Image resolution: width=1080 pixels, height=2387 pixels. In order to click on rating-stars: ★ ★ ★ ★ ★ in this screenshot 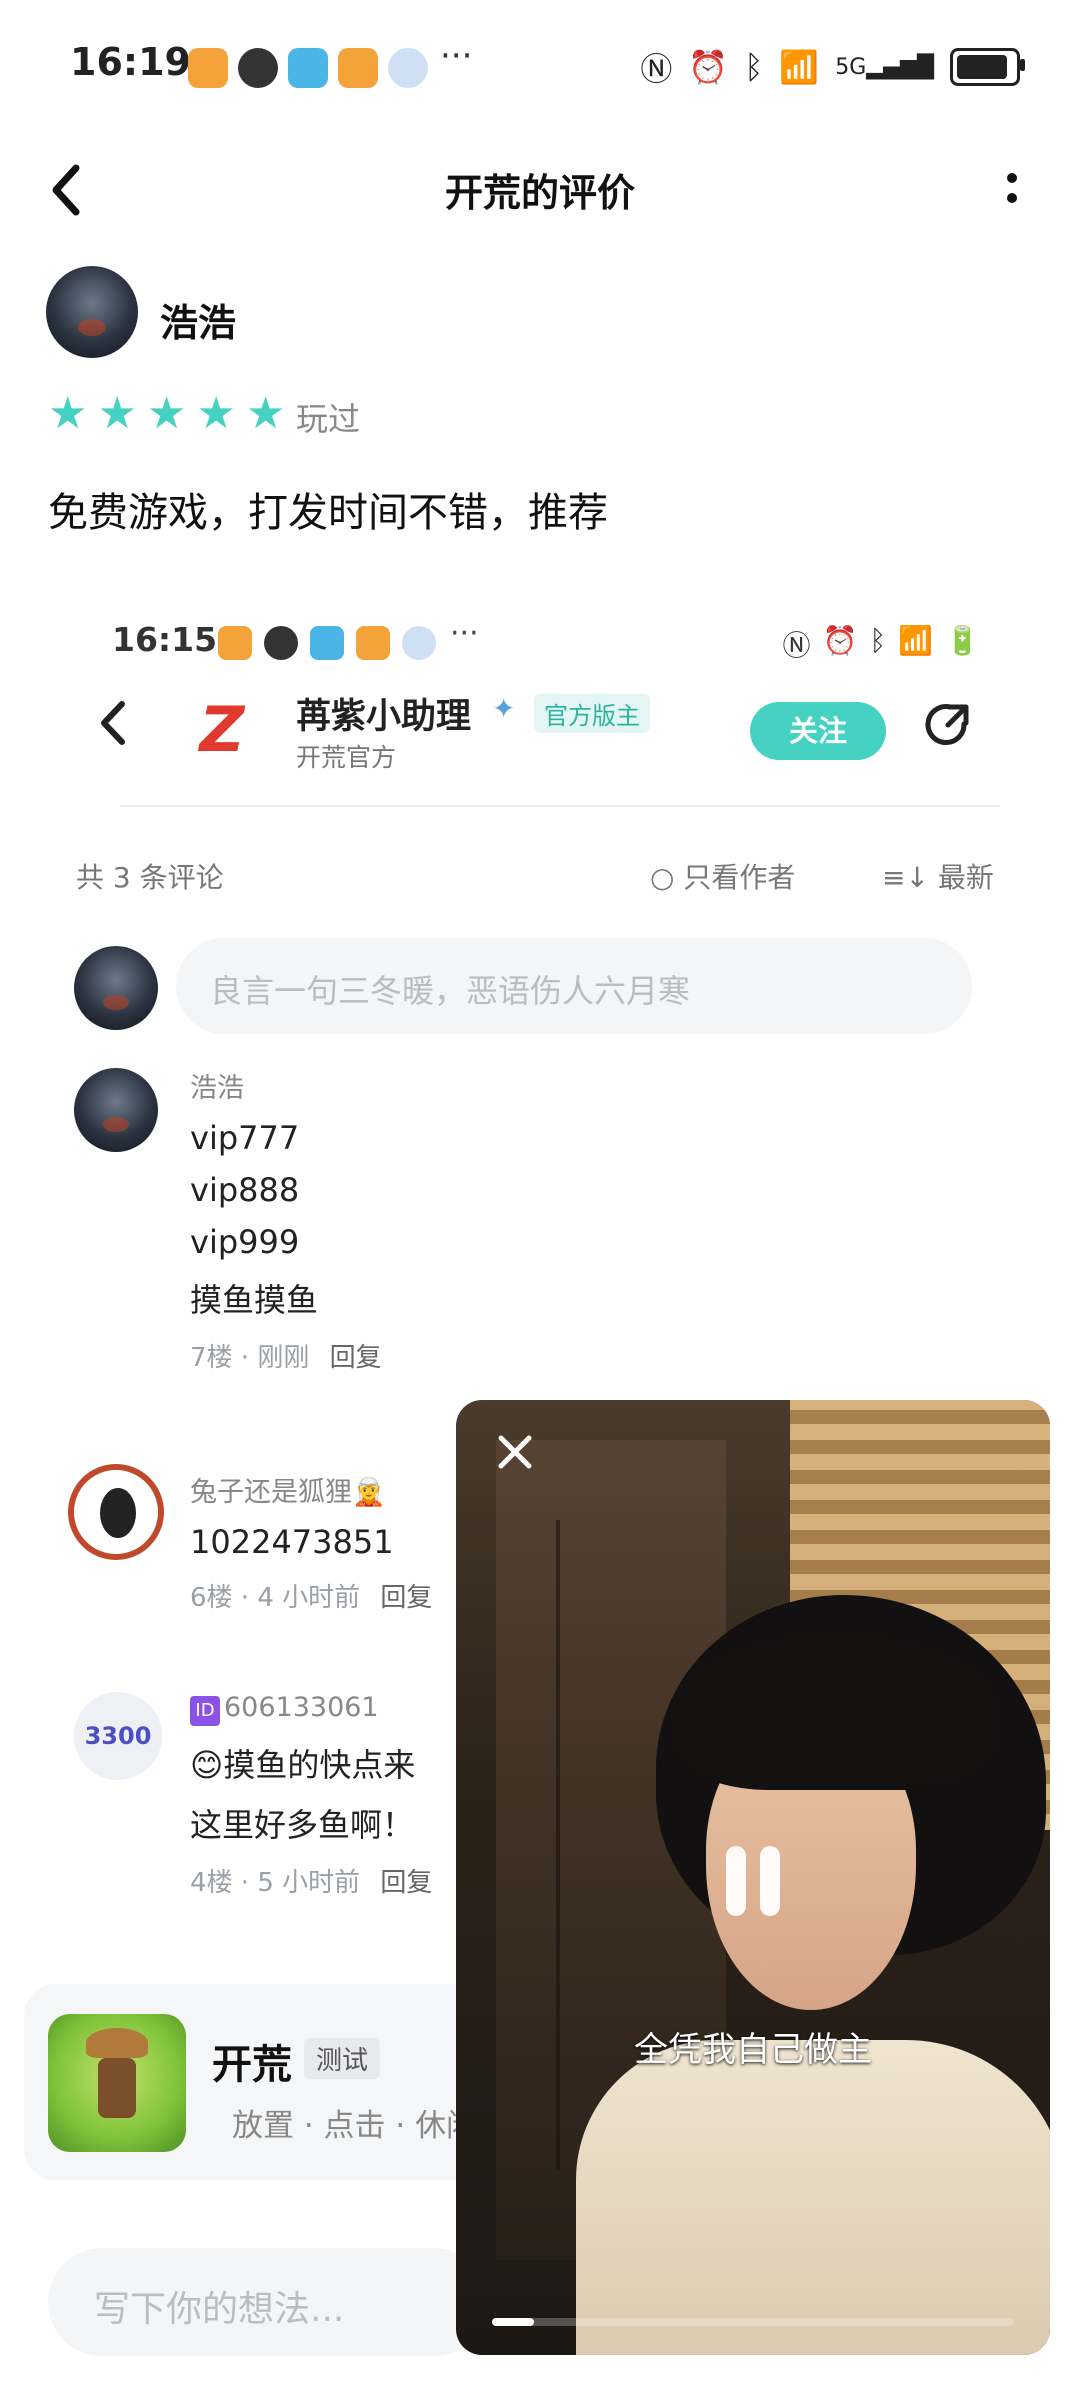, I will do `click(166, 414)`.